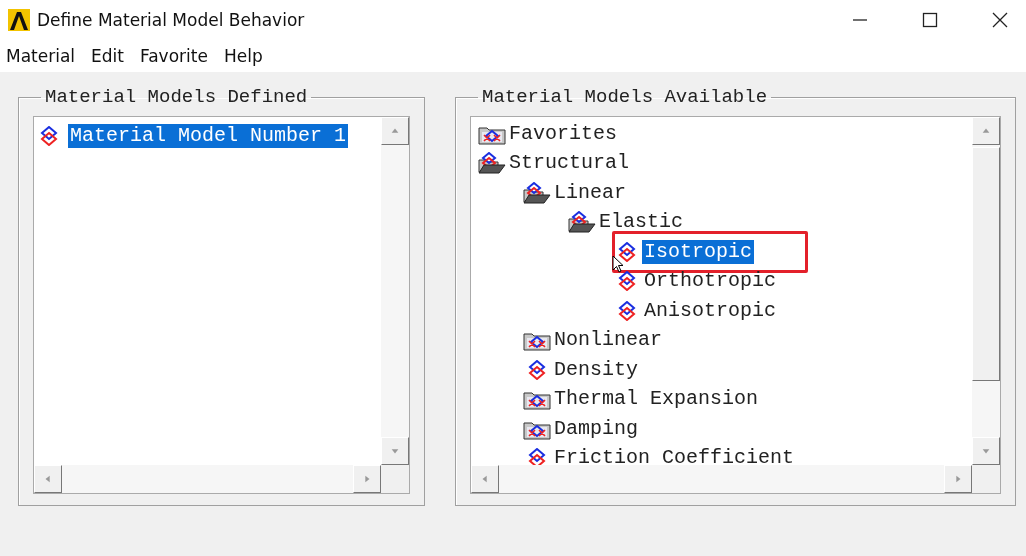 The width and height of the screenshot is (1026, 556). I want to click on tree-item: Damping, so click(596, 428).